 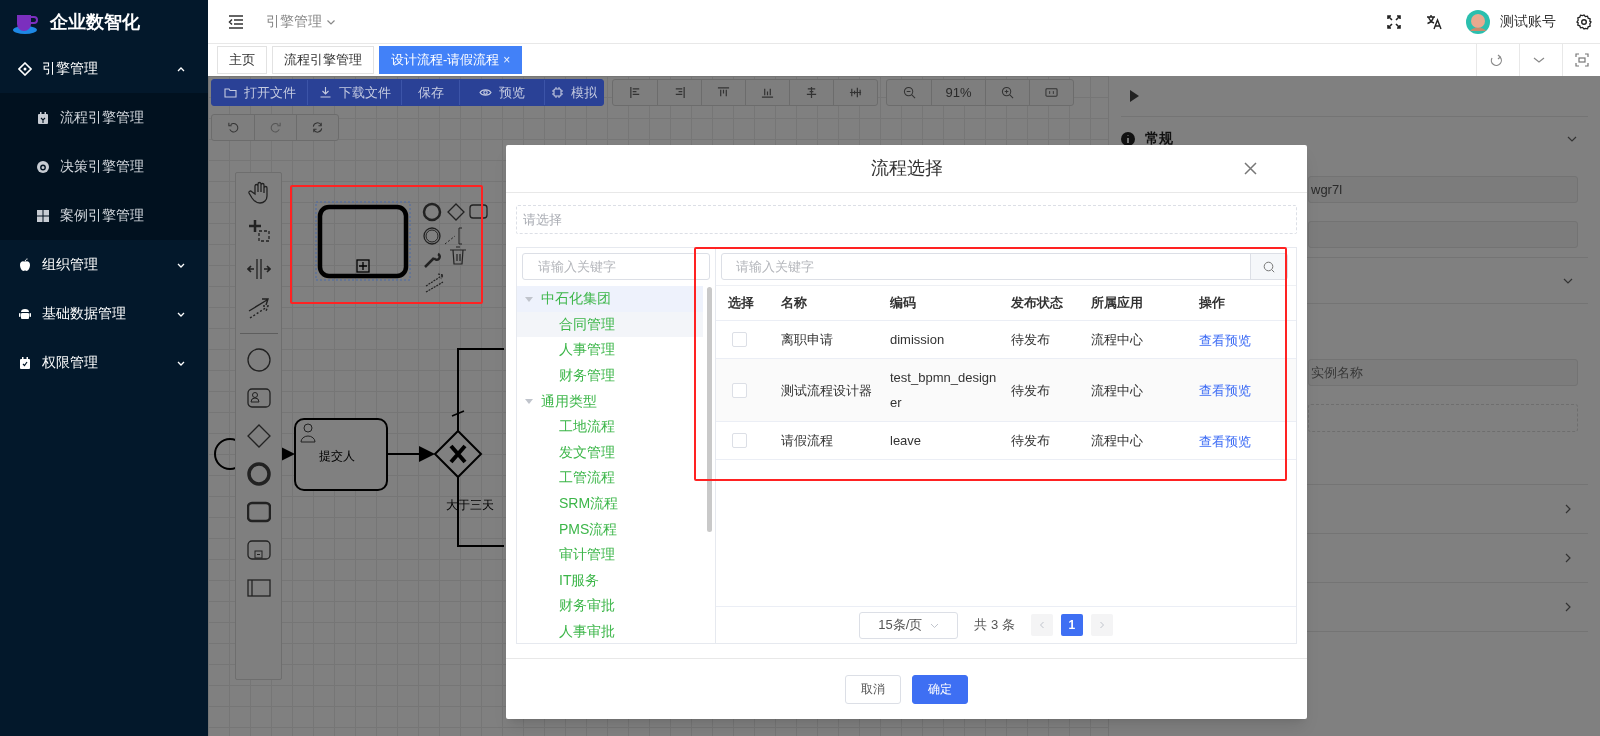 What do you see at coordinates (1354, 138) in the screenshot?
I see `section-header: 常规` at bounding box center [1354, 138].